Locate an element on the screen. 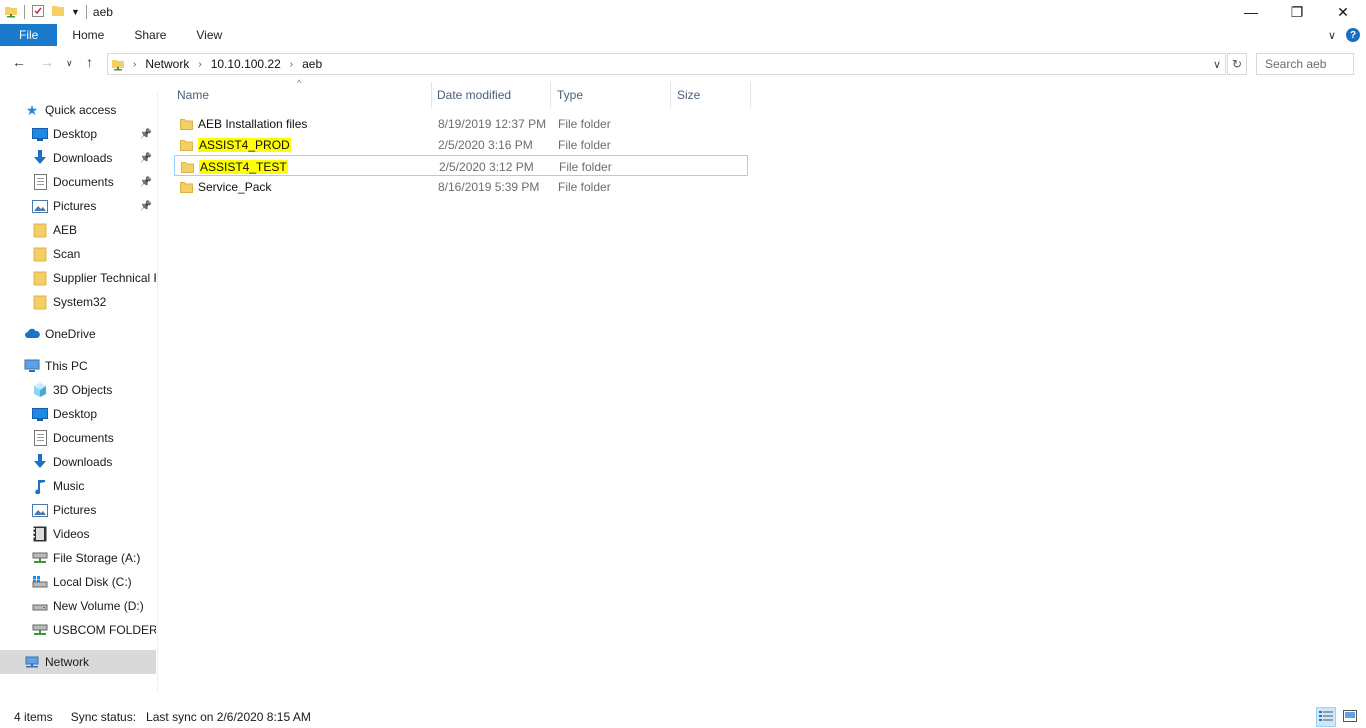  properties-icon is located at coordinates (38, 12).